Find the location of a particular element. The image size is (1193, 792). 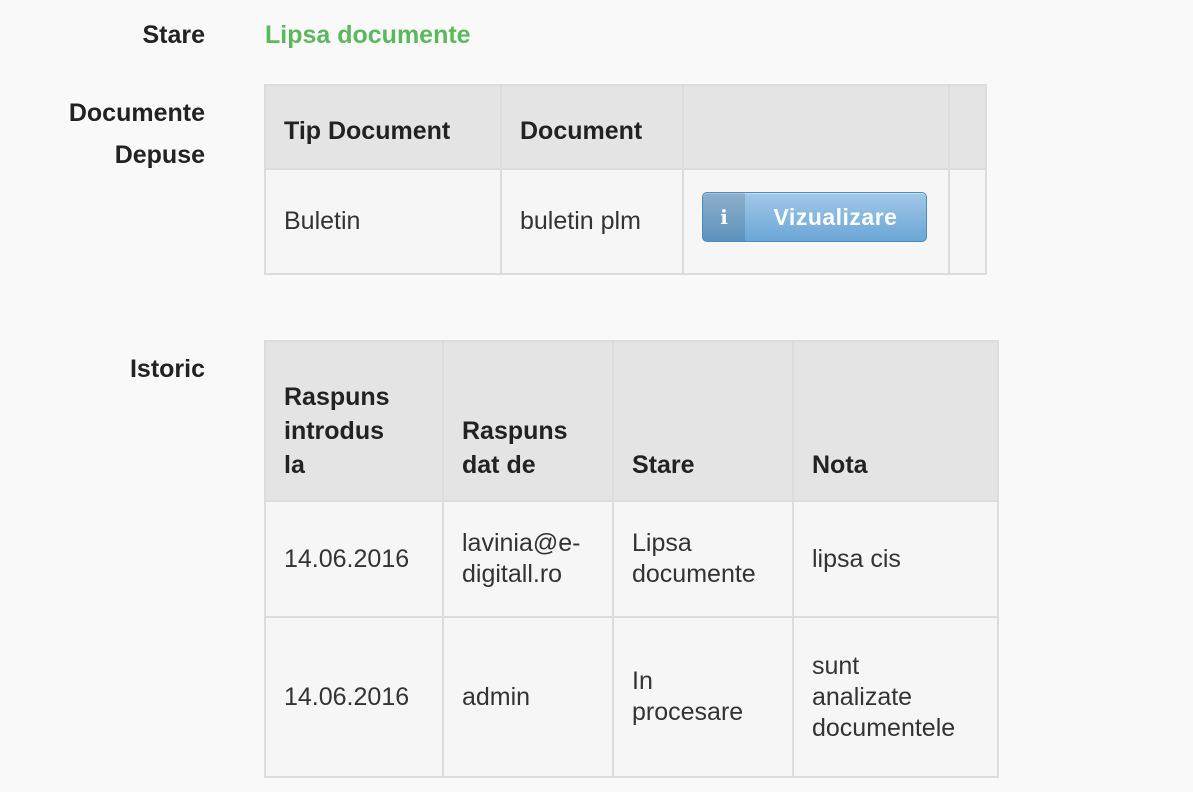

view-button: i Vizualizare is located at coordinates (814, 217).